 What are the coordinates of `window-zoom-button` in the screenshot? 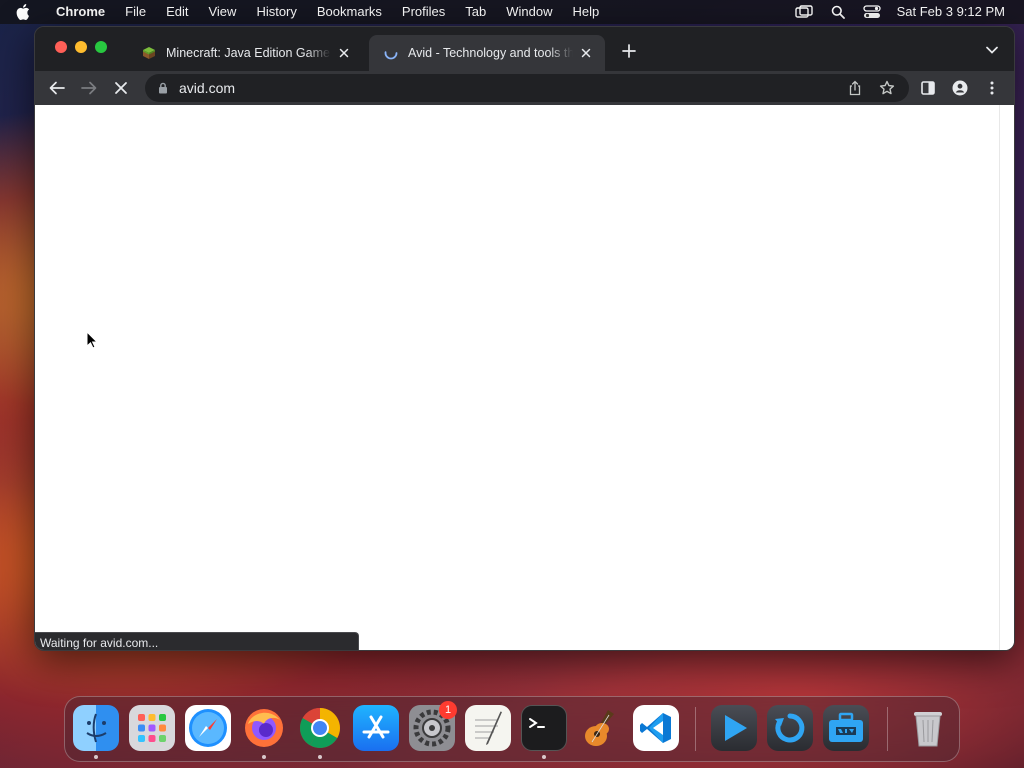 It's located at (101, 47).